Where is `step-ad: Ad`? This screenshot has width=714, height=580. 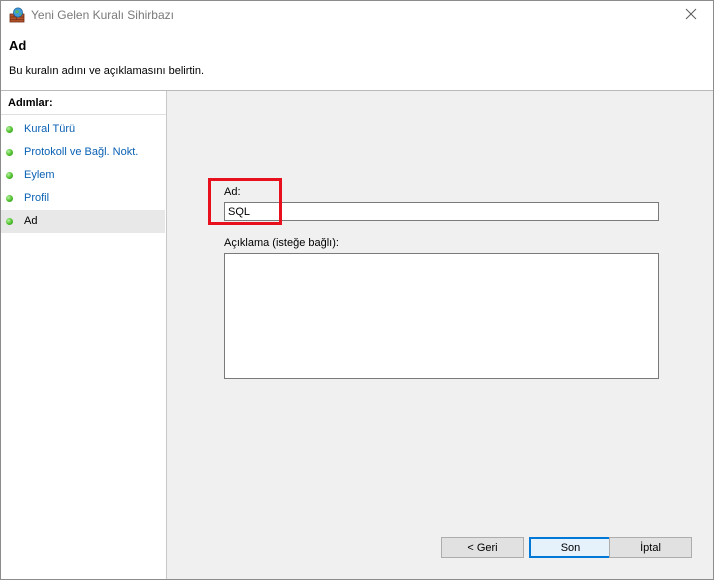 step-ad: Ad is located at coordinates (83, 221).